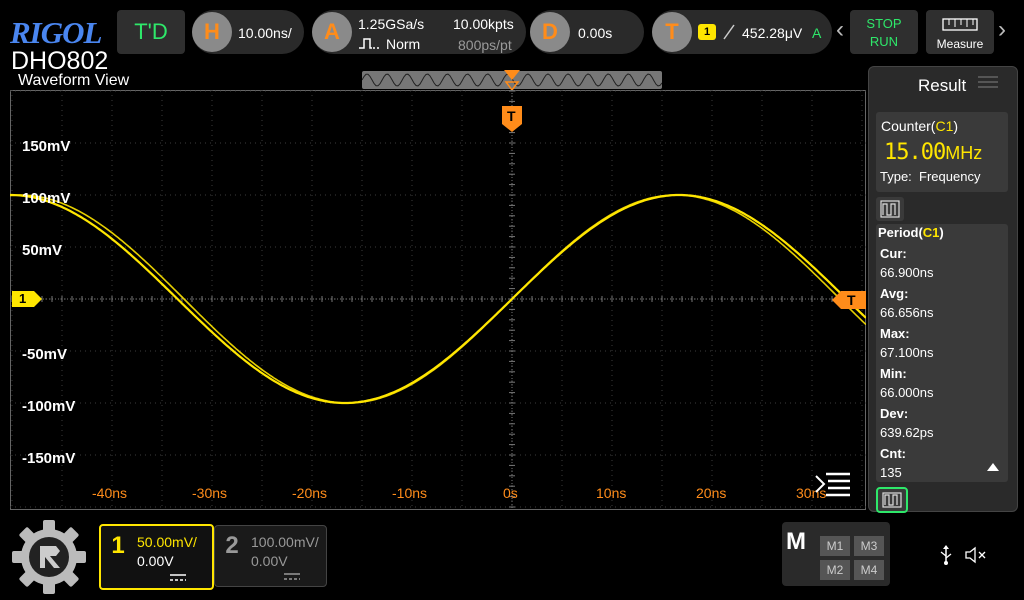 This screenshot has height=600, width=1024. Describe the element at coordinates (993, 467) in the screenshot. I see `collapse-up-icon` at that location.